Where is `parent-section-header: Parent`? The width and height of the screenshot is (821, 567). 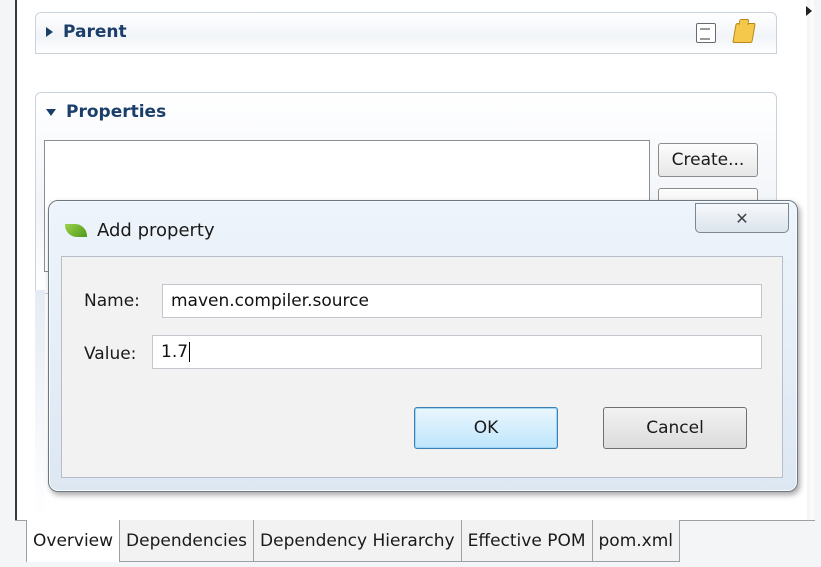
parent-section-header: Parent is located at coordinates (406, 32).